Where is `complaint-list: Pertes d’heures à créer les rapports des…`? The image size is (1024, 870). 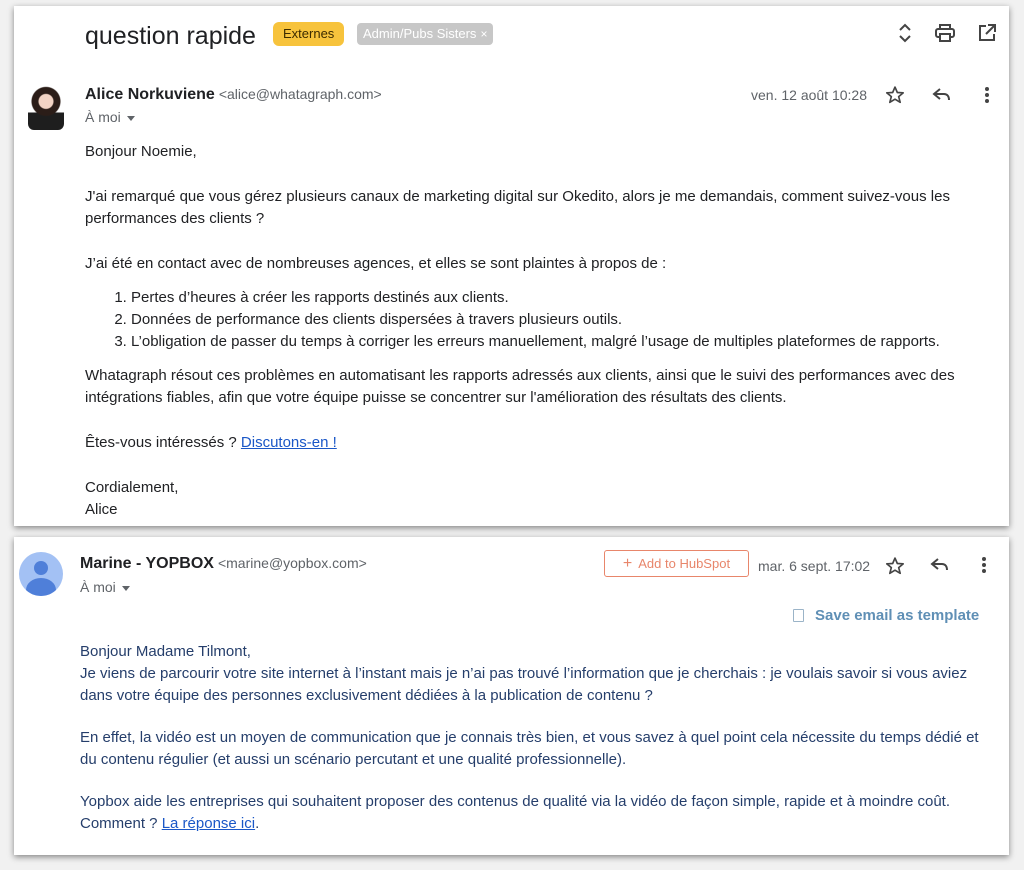 complaint-list: Pertes d’heures à créer les rapports des… is located at coordinates (535, 320).